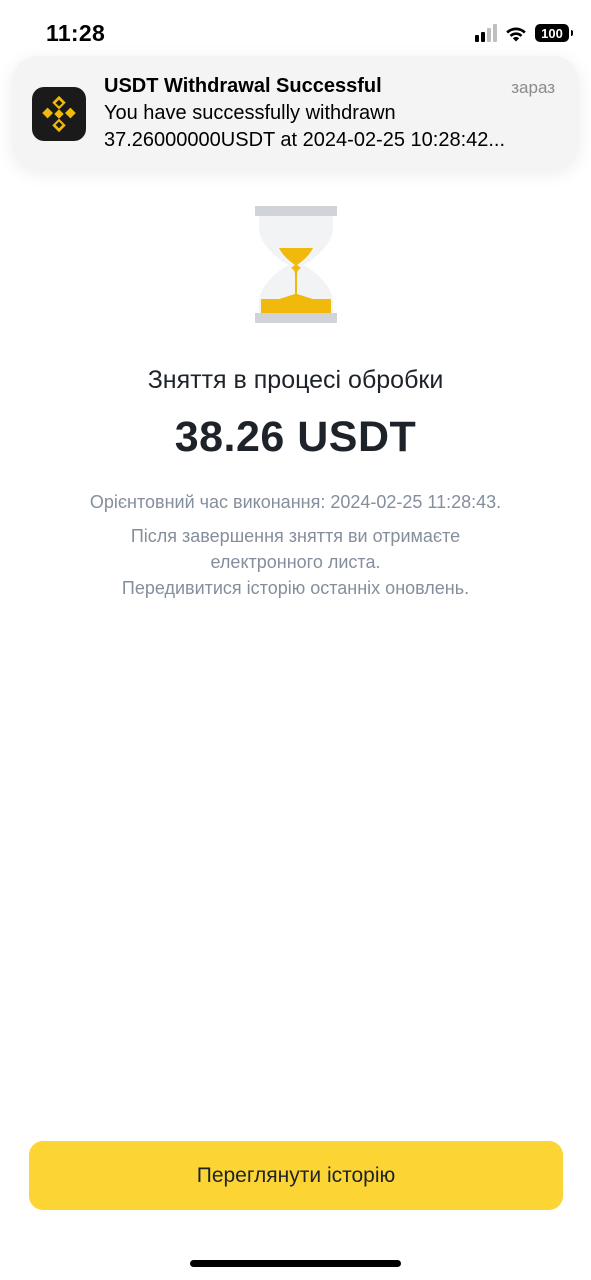 The width and height of the screenshot is (591, 1280). Describe the element at coordinates (486, 33) in the screenshot. I see `signal-icon` at that location.